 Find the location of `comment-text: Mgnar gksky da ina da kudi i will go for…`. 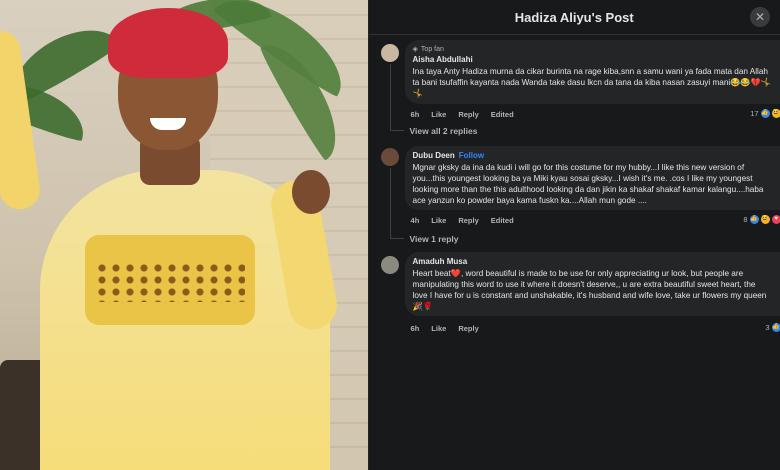

comment-text: Mgnar gksky da ina da kudi i will go for… is located at coordinates (588, 184).